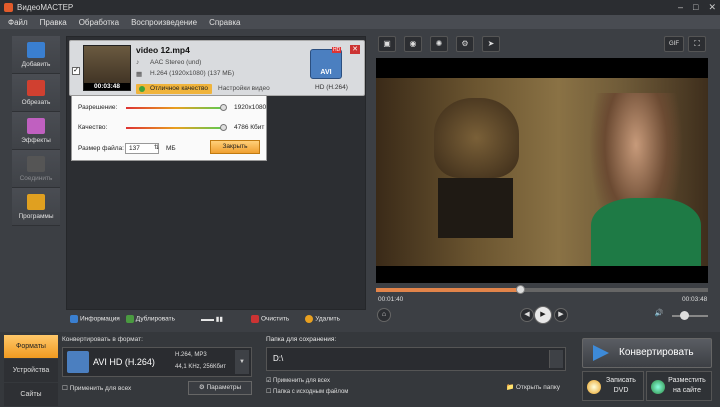 This screenshot has width=720, height=407. Describe the element at coordinates (543, 315) in the screenshot. I see `play-icon: ▶` at that location.